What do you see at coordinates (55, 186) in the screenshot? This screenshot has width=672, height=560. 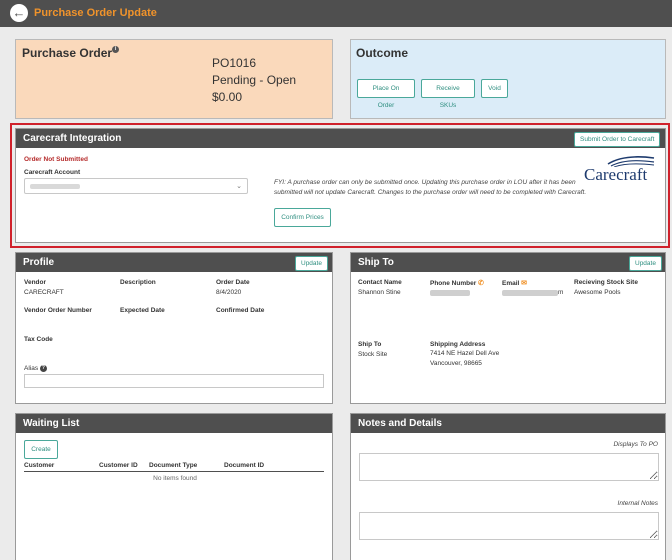 I see `redacted-value` at bounding box center [55, 186].